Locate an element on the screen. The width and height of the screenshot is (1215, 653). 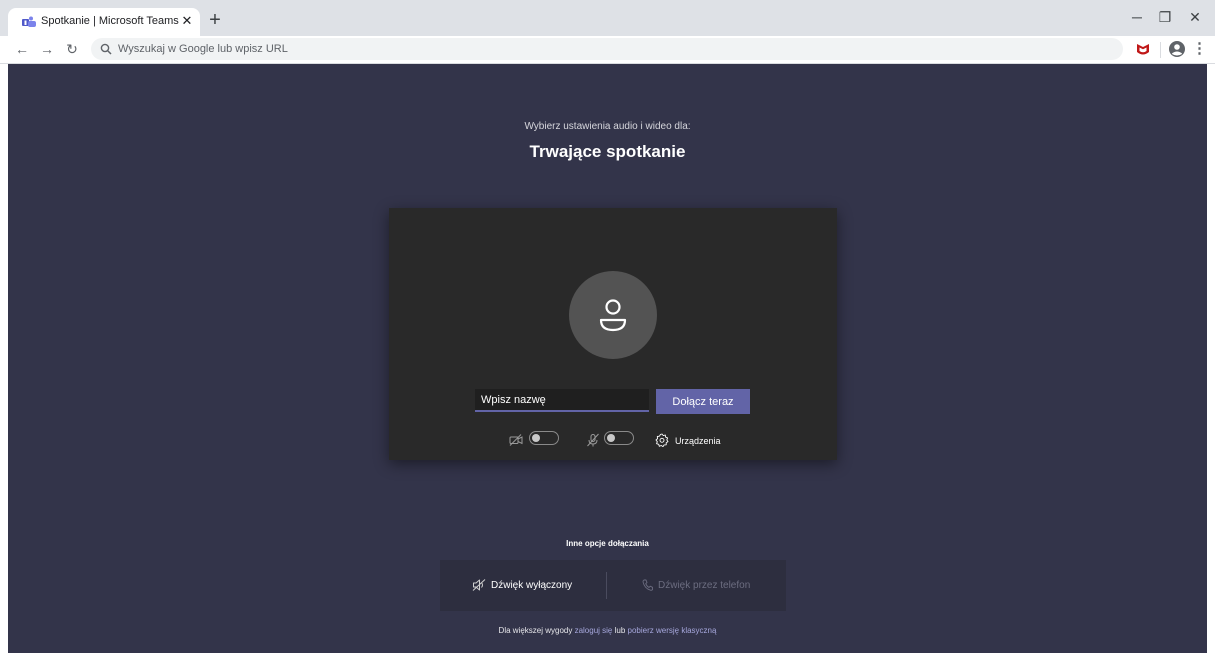
forward-icon: → is located at coordinates (47, 49).